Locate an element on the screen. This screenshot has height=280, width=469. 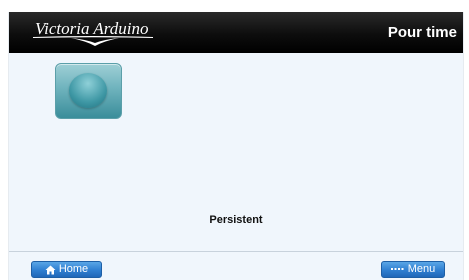
home-button: Home is located at coordinates (66, 269).